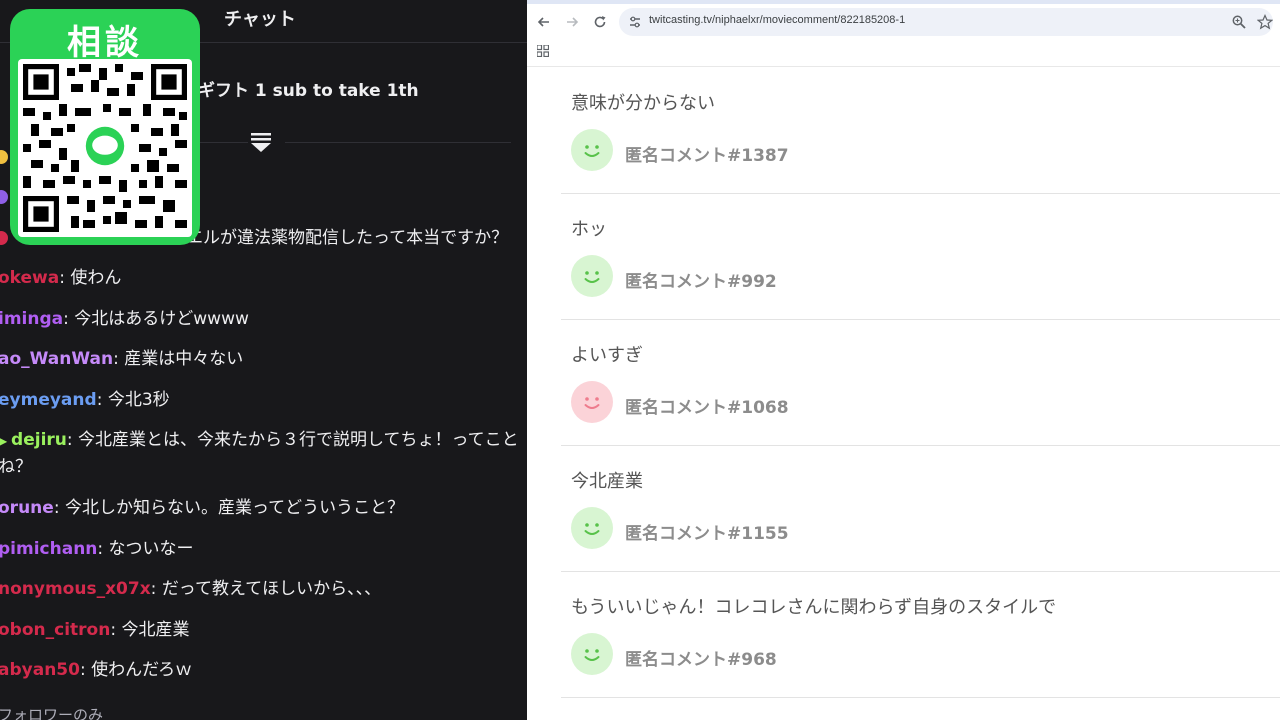  I want to click on qr-code-icon, so click(105, 148).